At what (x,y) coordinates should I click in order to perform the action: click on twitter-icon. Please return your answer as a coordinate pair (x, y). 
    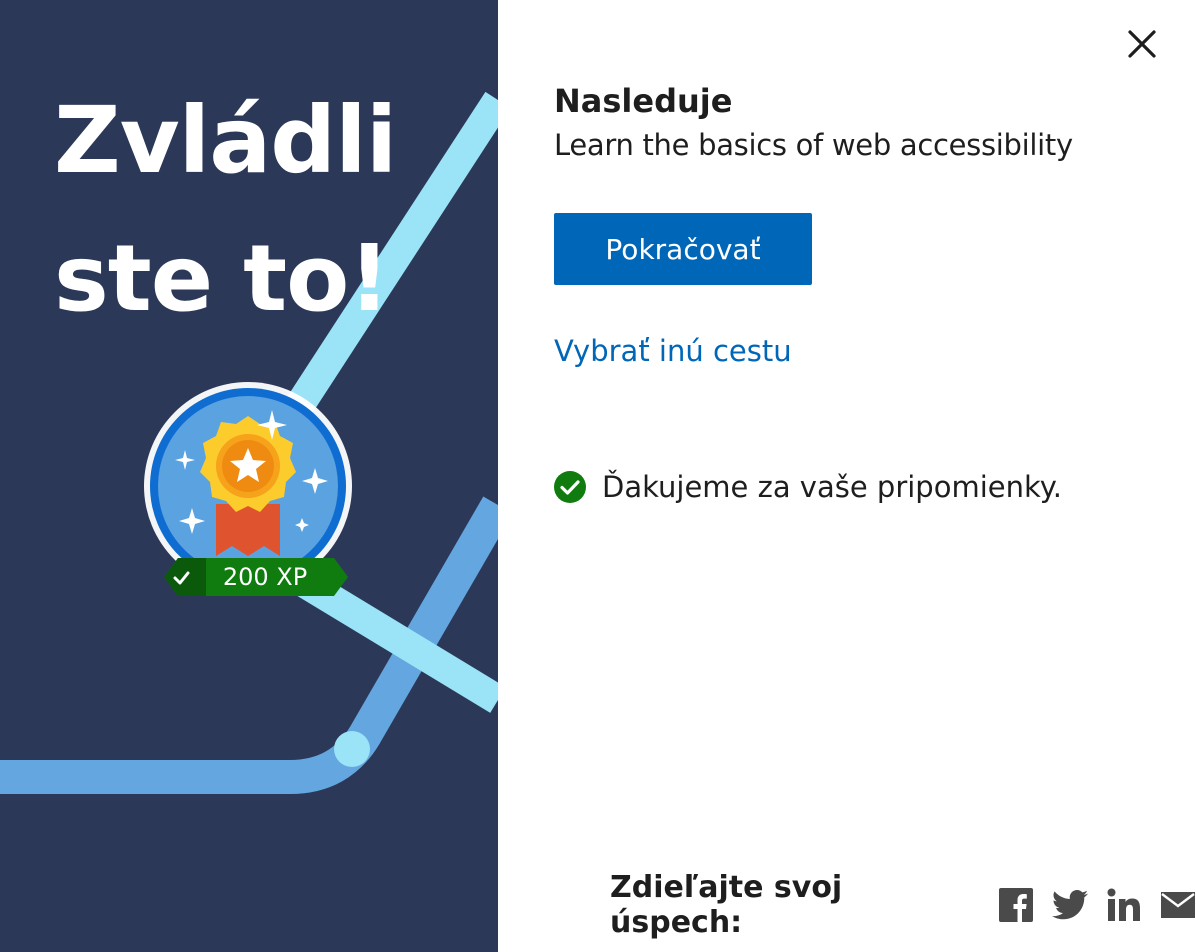
    Looking at the image, I should click on (1070, 905).